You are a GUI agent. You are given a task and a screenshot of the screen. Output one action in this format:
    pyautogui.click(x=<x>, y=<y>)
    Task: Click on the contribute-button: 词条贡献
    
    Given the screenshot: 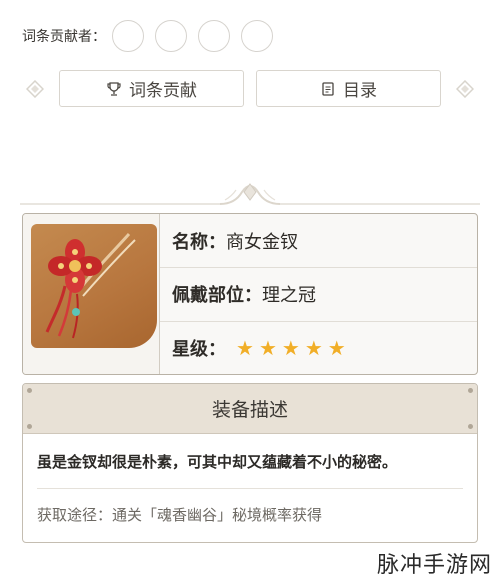 What is the action you would take?
    pyautogui.click(x=151, y=88)
    